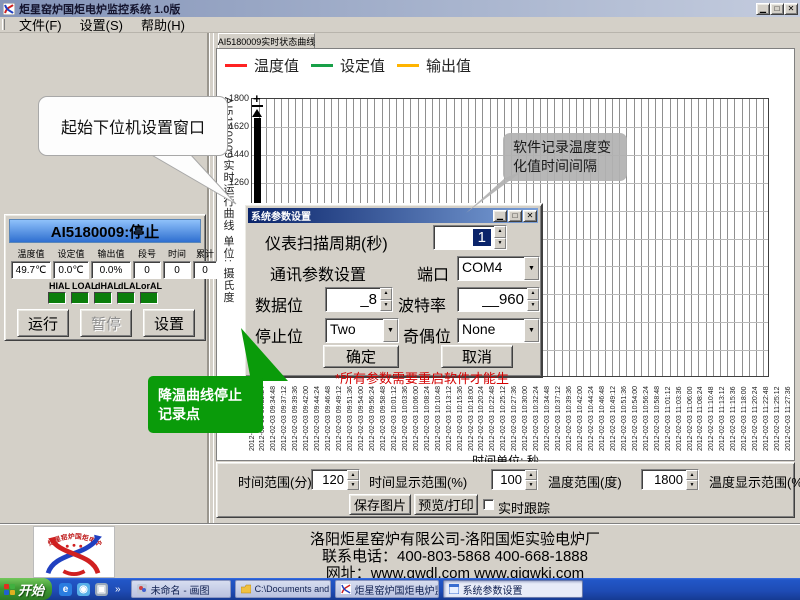  I want to click on x-tick-label: 2012-02-03 11:10:48, so click(712, 418).